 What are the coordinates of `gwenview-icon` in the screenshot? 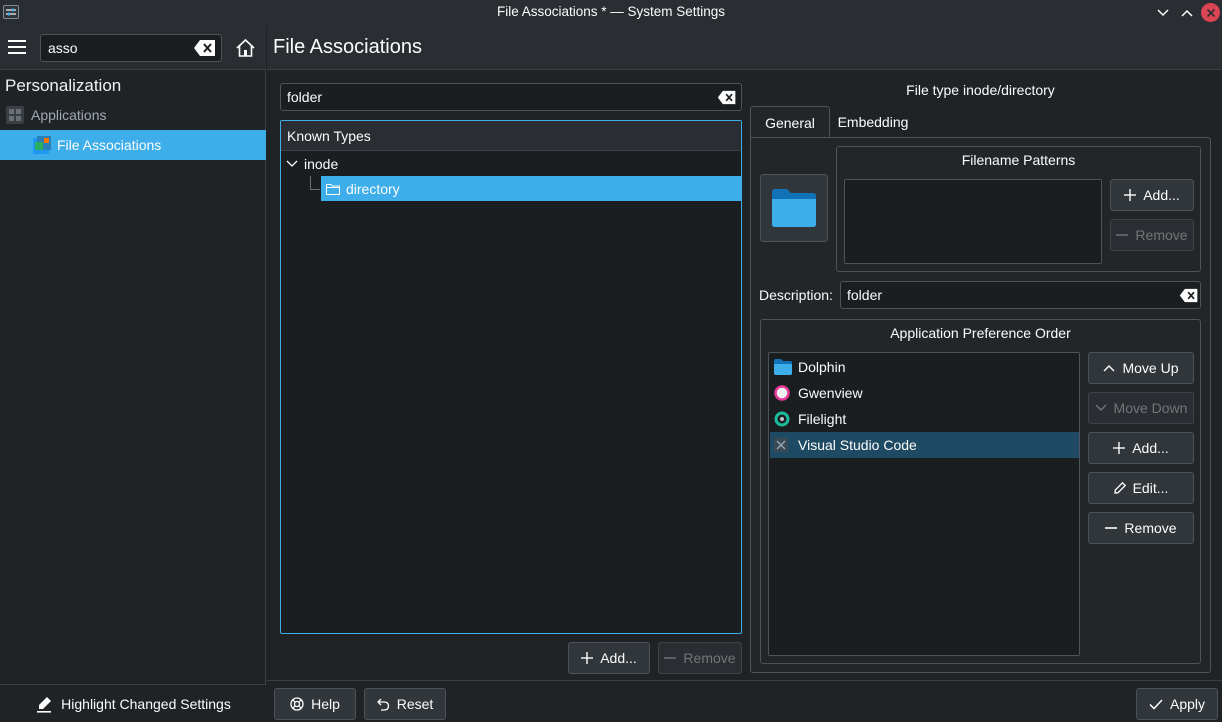 It's located at (782, 393).